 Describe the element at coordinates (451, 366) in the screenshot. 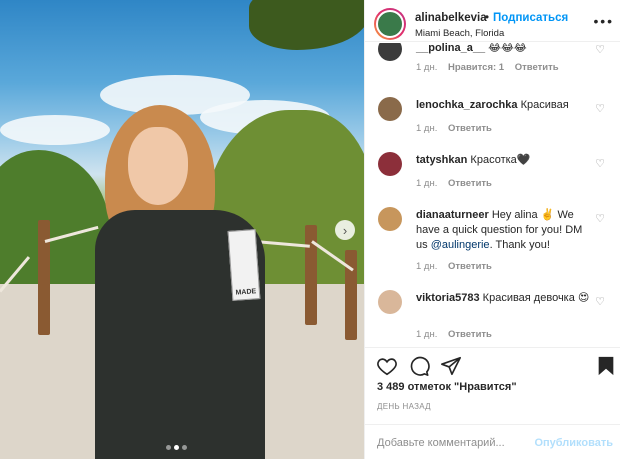

I see `share-send-icon` at that location.